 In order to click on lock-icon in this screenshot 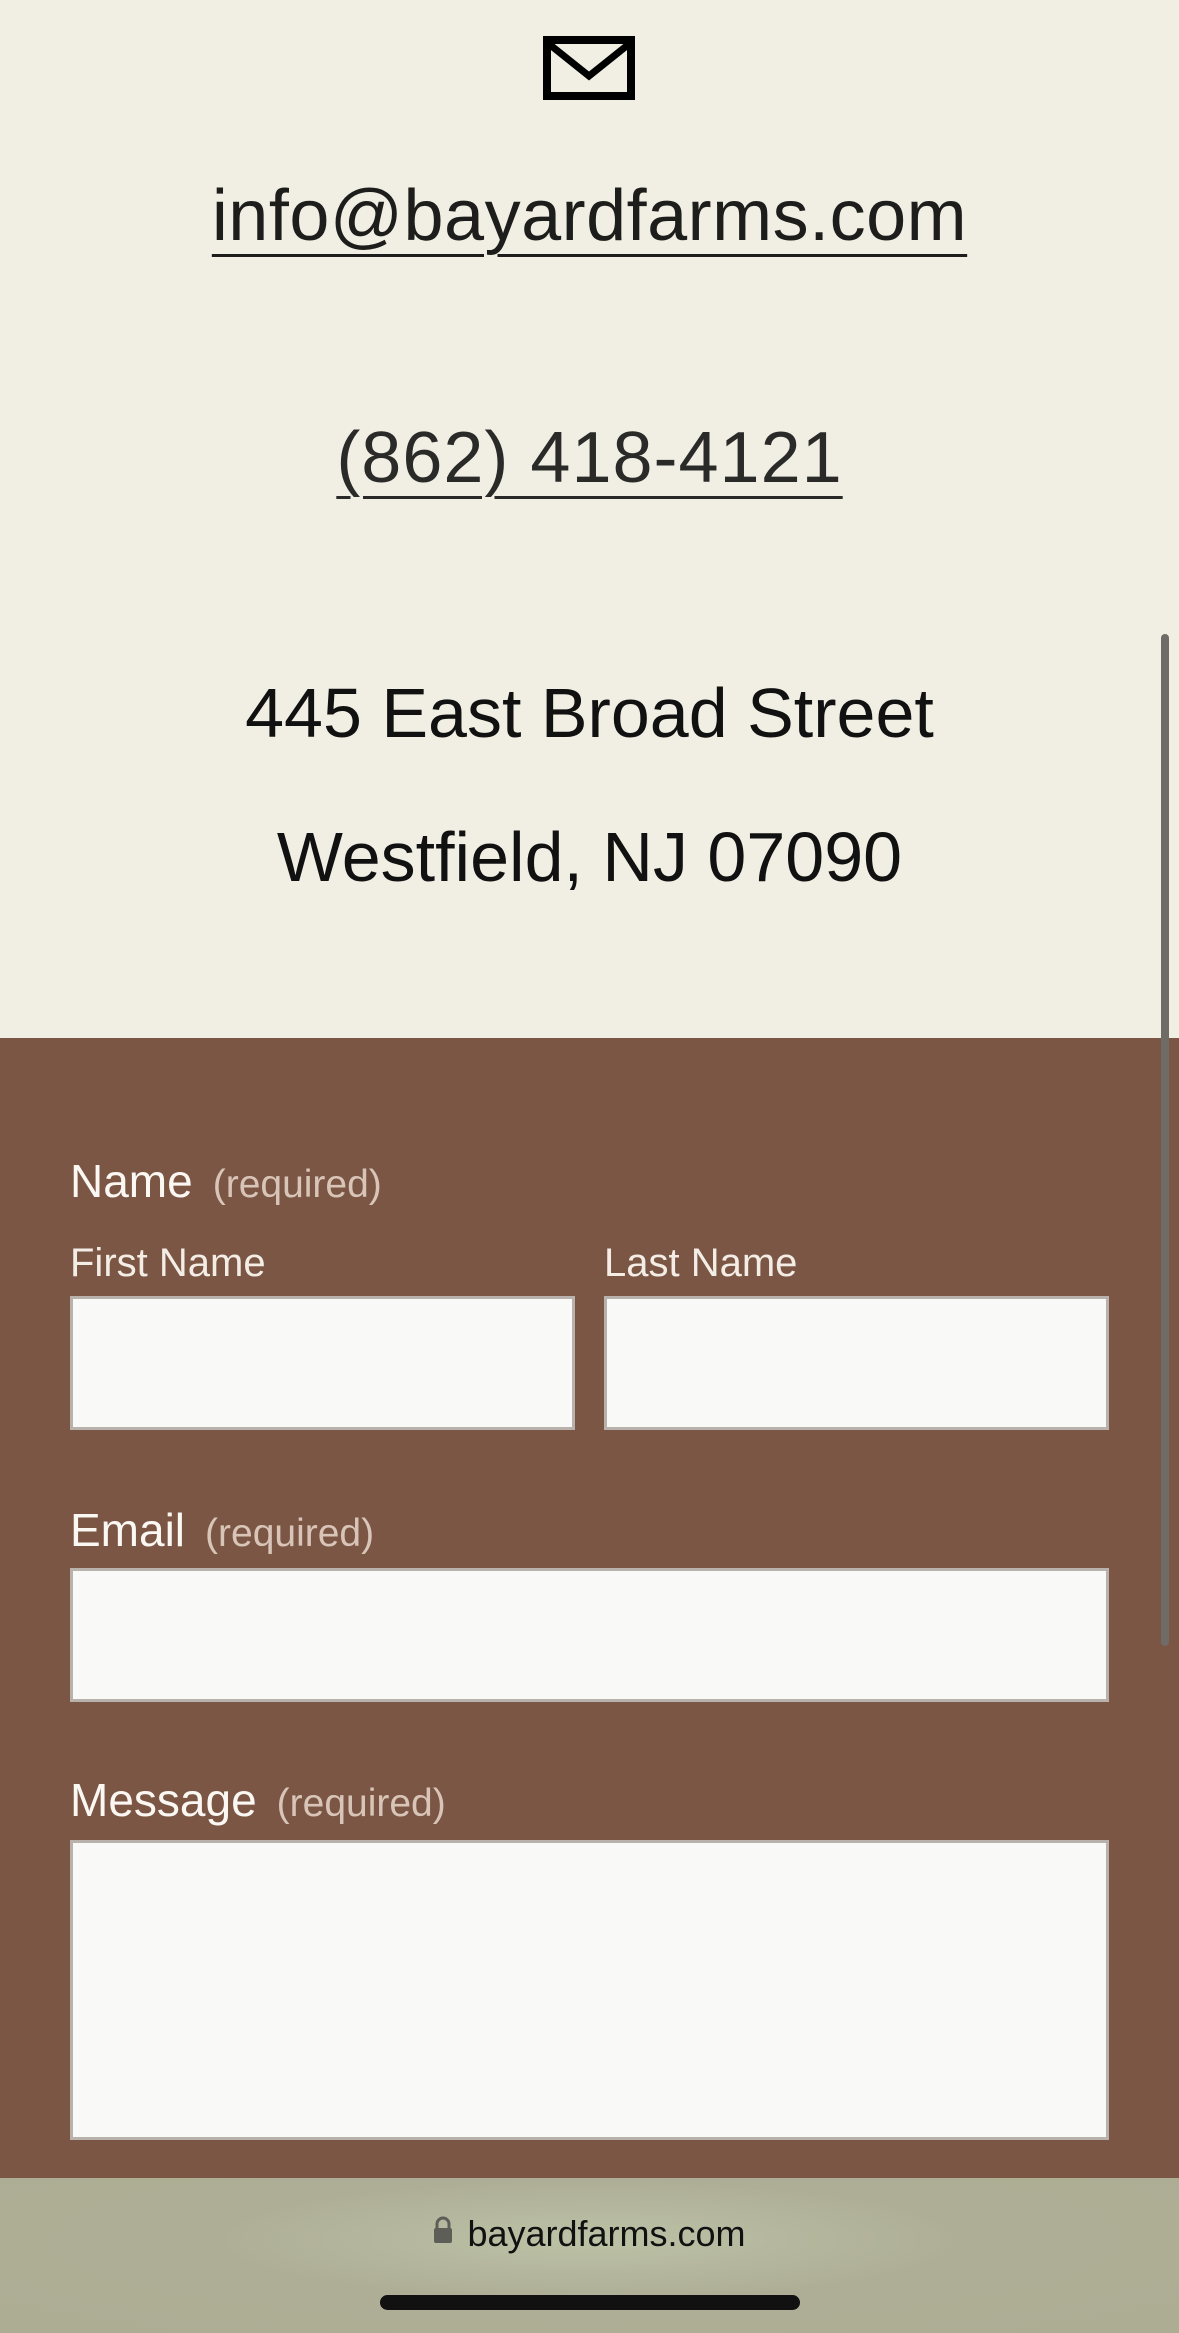, I will do `click(443, 2232)`.